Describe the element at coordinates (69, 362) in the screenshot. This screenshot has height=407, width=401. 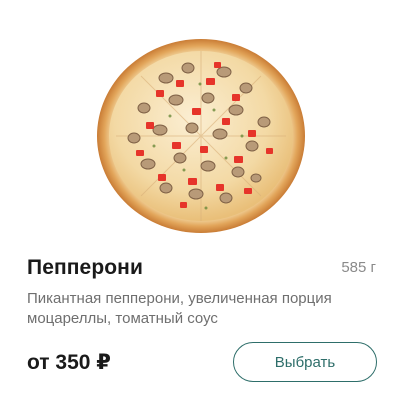
I see `product-price: от 350 ₽` at that location.